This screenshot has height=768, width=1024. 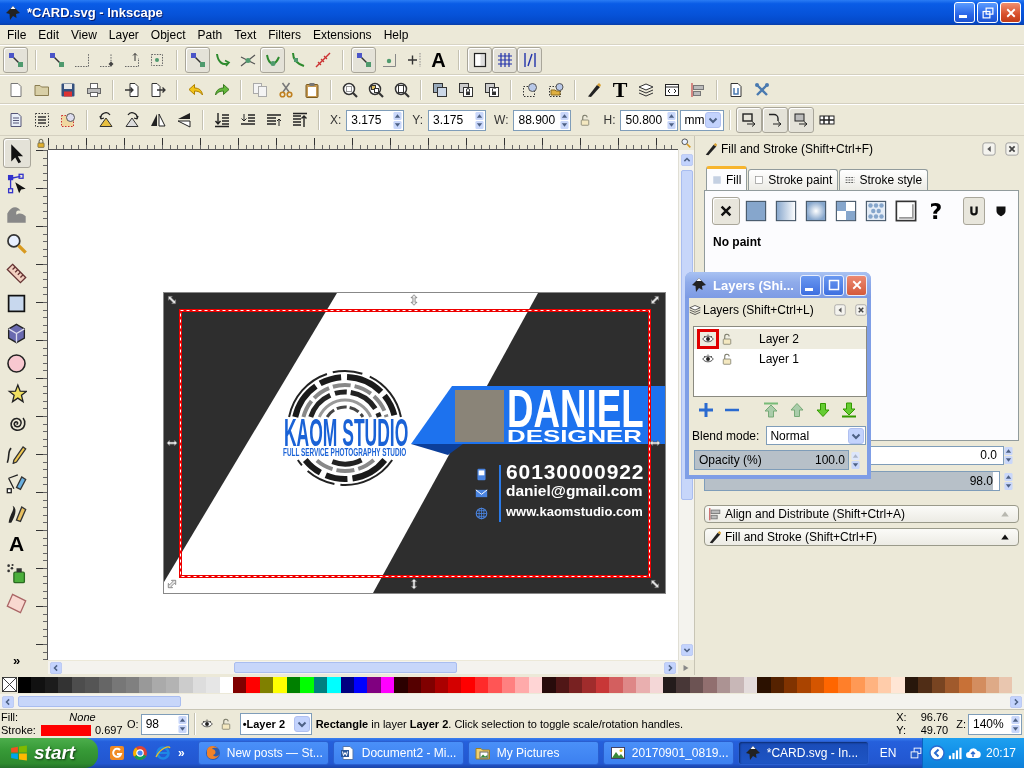 What do you see at coordinates (16, 543) in the screenshot?
I see `tool-button: A` at bounding box center [16, 543].